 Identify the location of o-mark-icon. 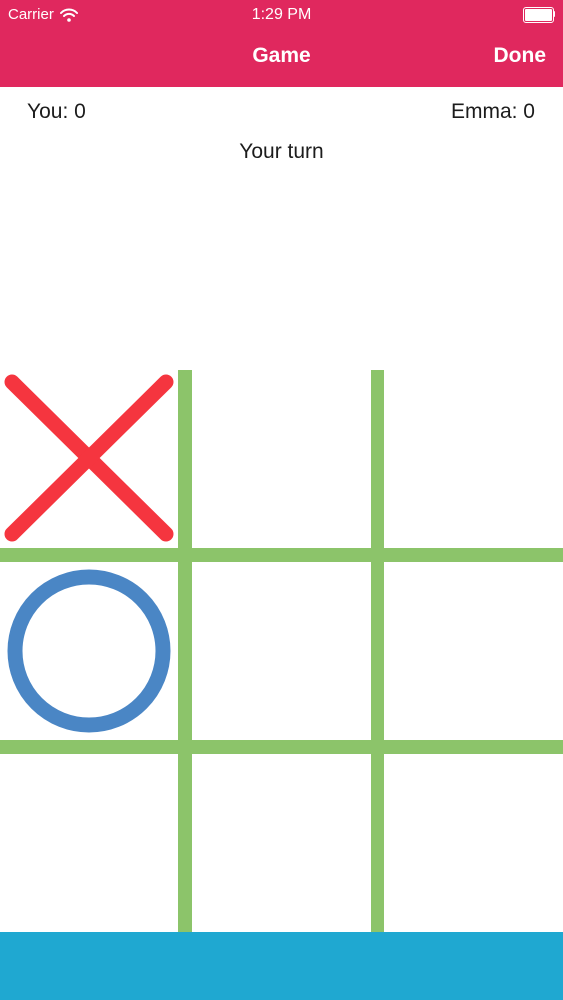
(89, 651).